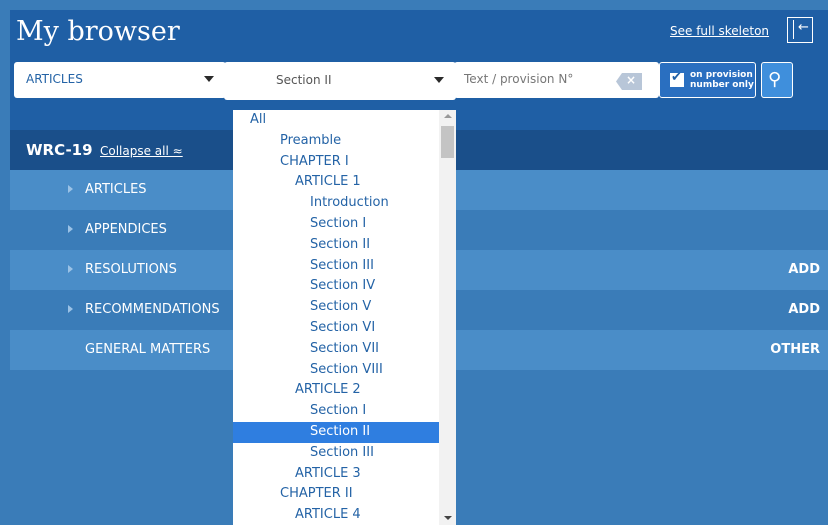  What do you see at coordinates (341, 306) in the screenshot?
I see `dropdown-option-label: Section V` at bounding box center [341, 306].